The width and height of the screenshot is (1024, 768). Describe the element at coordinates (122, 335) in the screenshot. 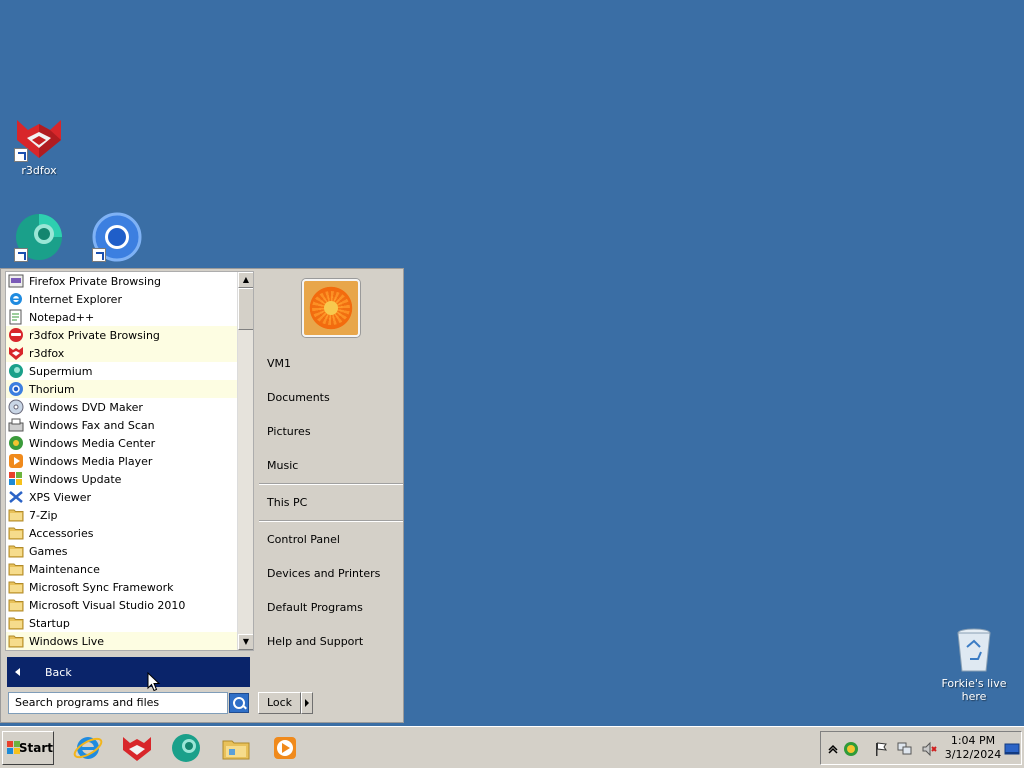

I see `program-item: r3dfox Private Browsing` at that location.